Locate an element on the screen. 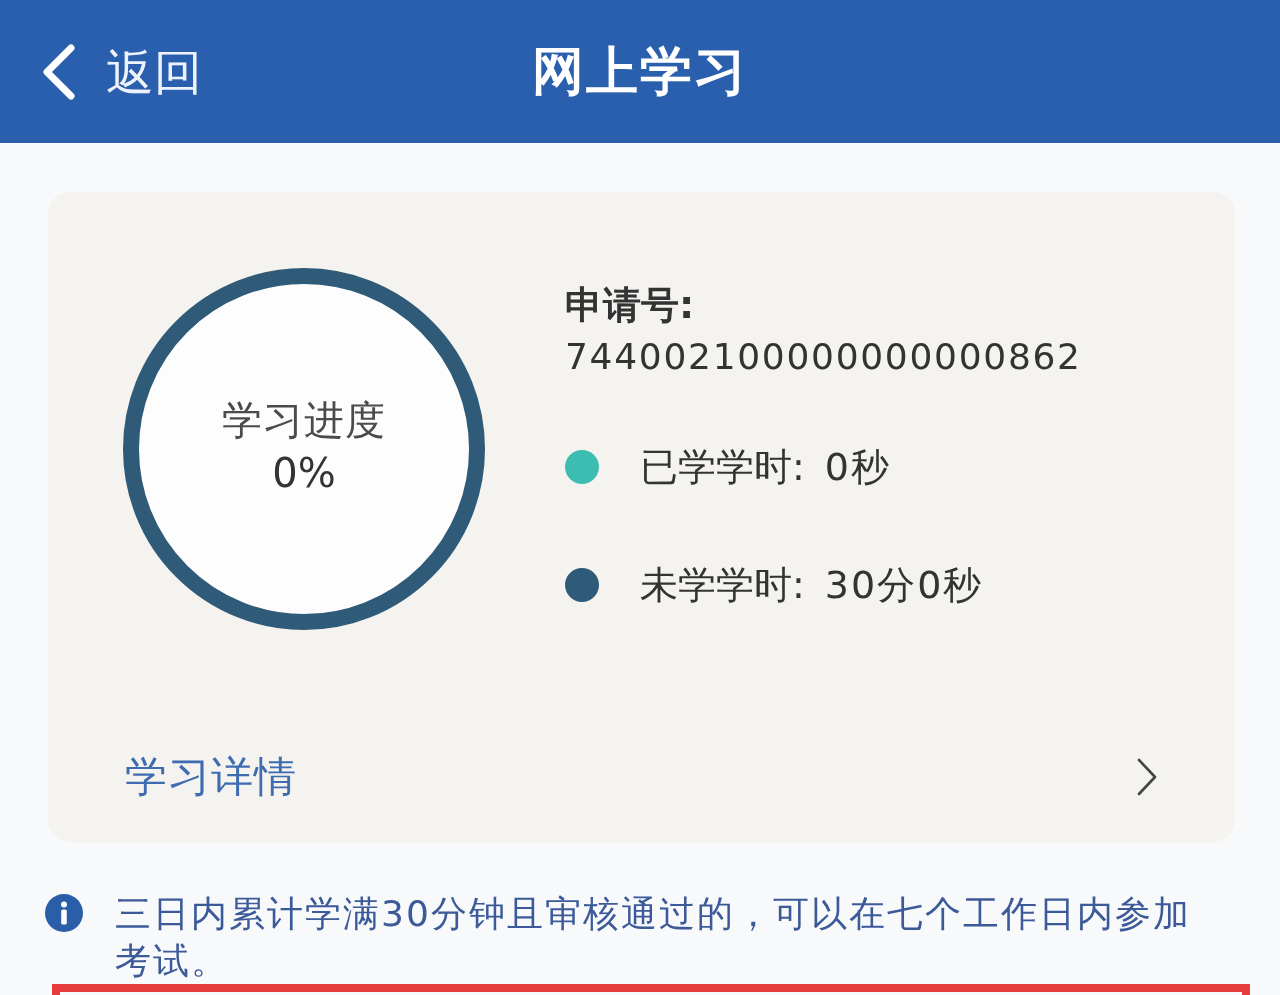 Image resolution: width=1280 pixels, height=995 pixels. progress-label: 学习进度 is located at coordinates (304, 420).